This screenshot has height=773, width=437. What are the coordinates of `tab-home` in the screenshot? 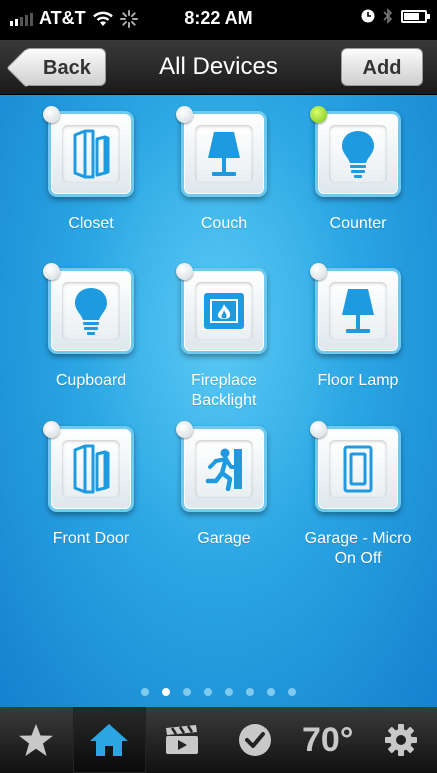 It's located at (109, 740).